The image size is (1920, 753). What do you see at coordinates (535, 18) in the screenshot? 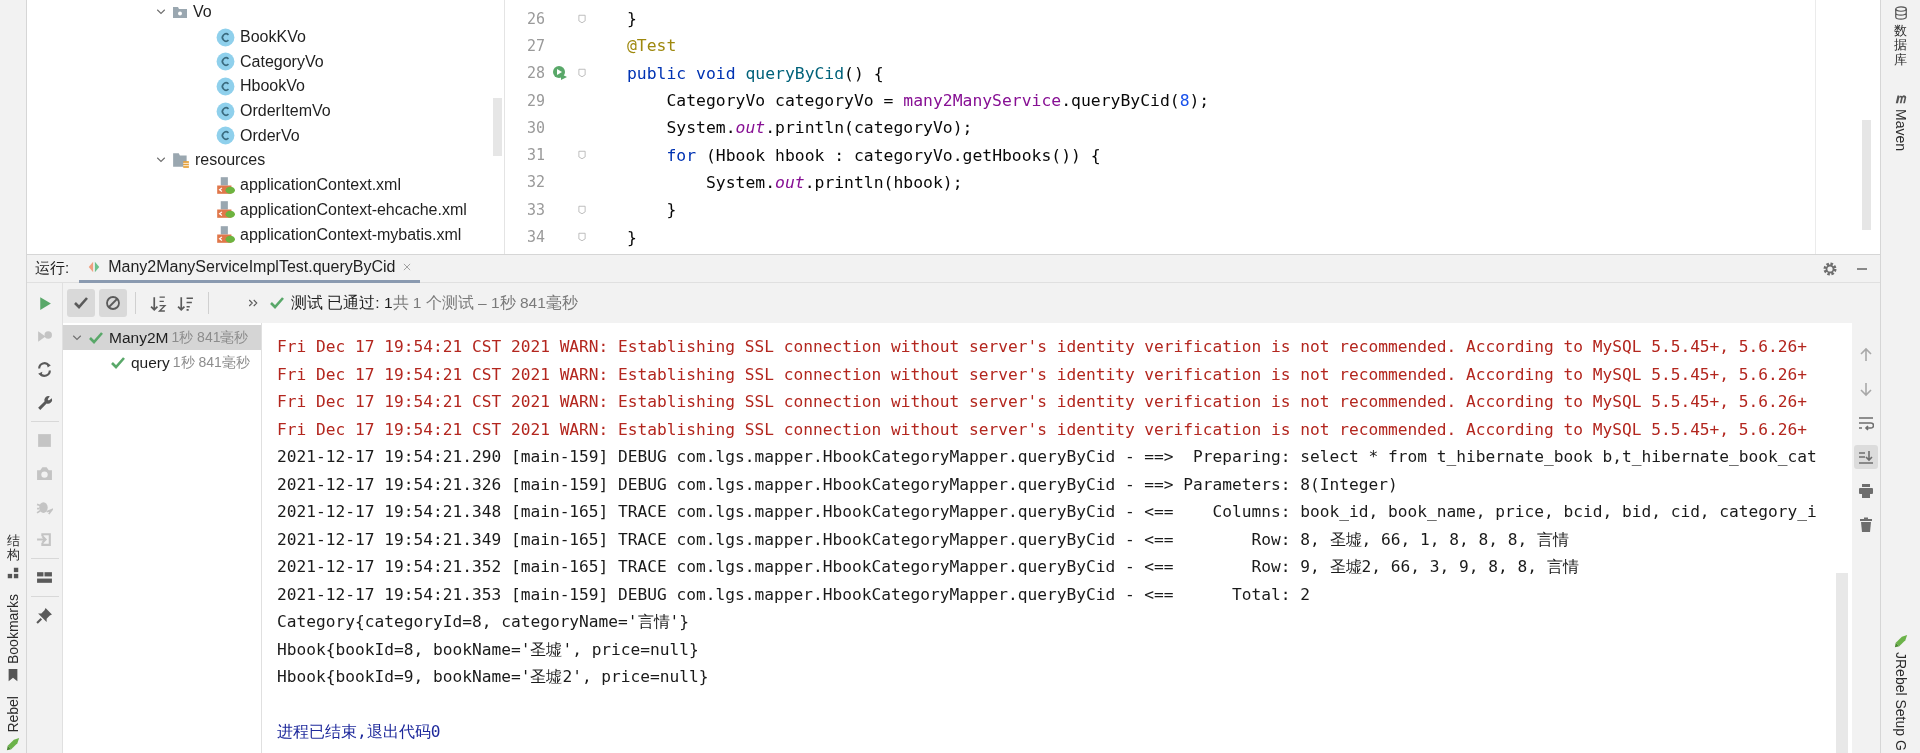
I see `line-number: 26` at bounding box center [535, 18].